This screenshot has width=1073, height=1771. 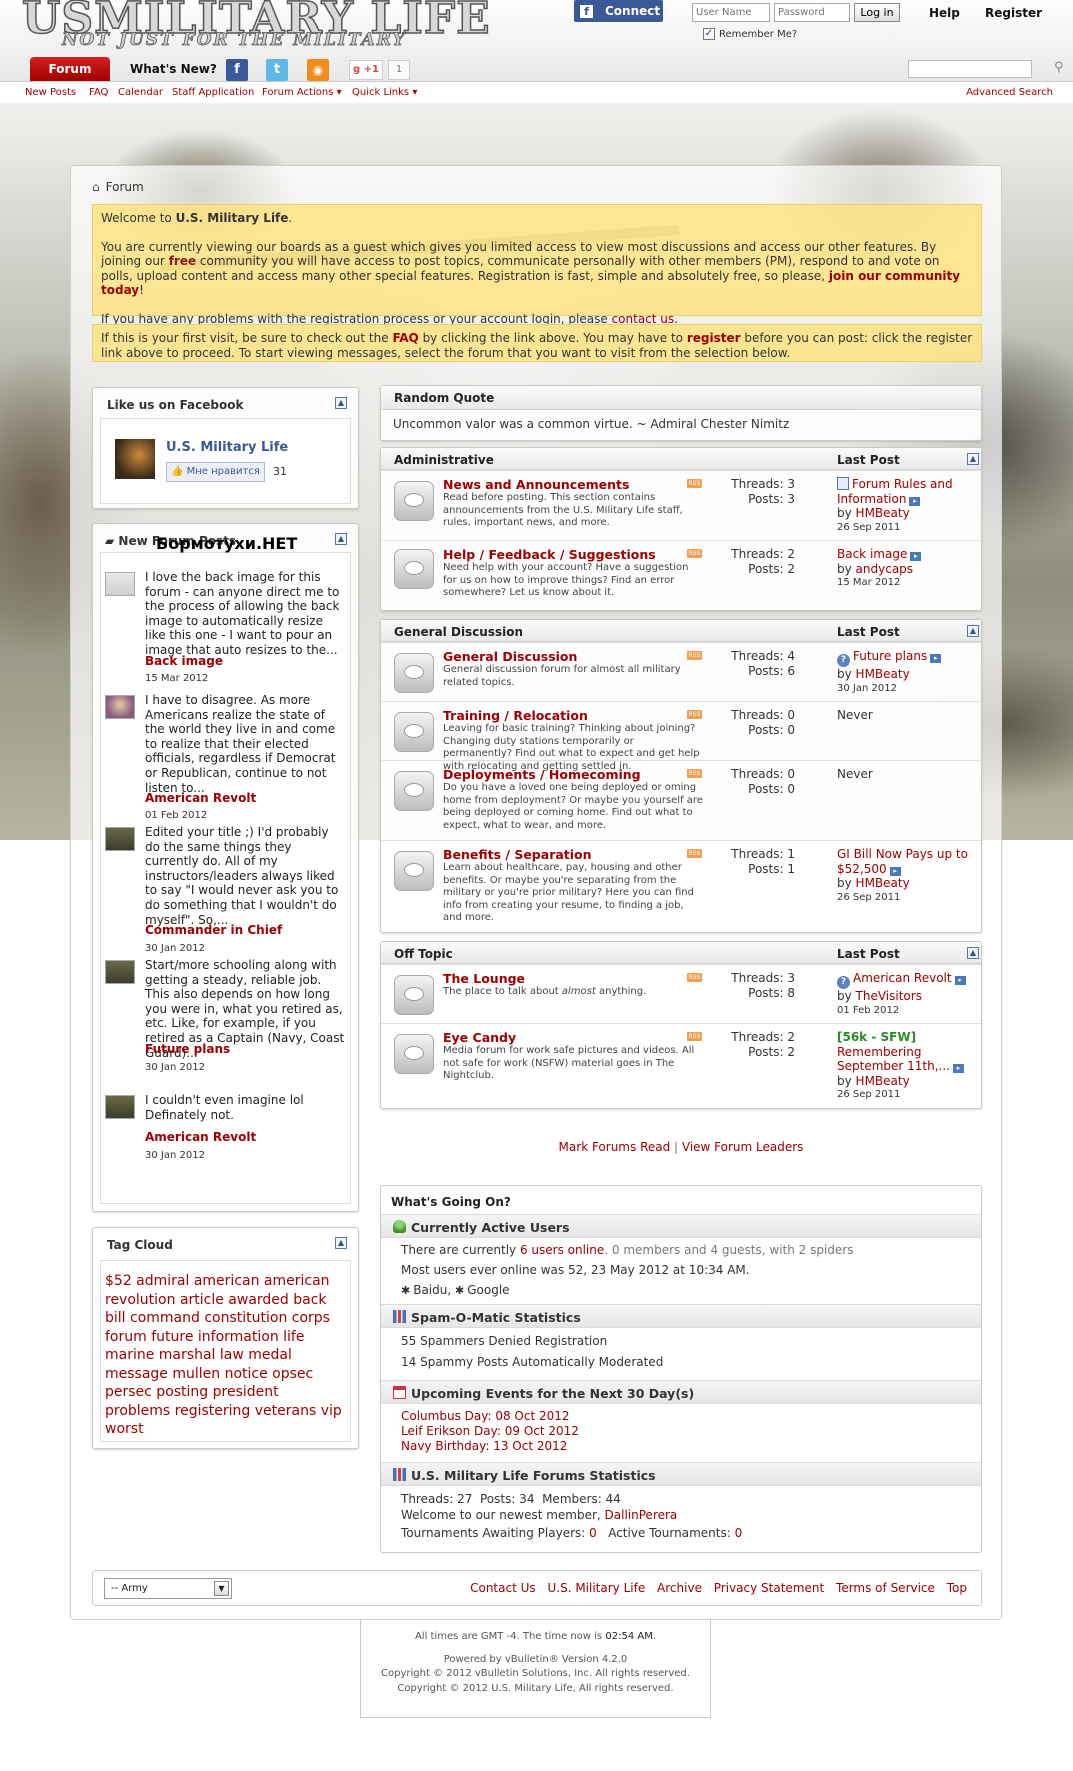 What do you see at coordinates (562, 1250) in the screenshot?
I see `users-online-link: 6 users online` at bounding box center [562, 1250].